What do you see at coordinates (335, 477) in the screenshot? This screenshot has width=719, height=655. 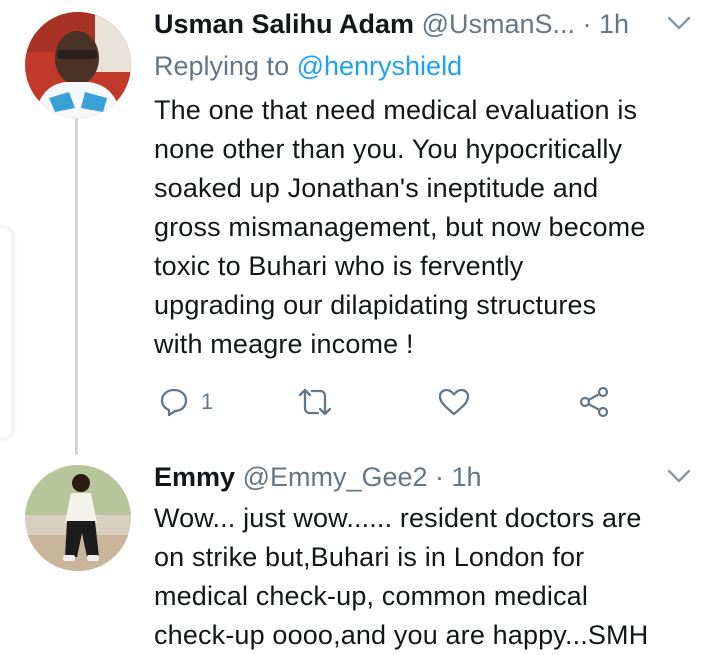 I see `author-handle: @Emmy_Gee2` at bounding box center [335, 477].